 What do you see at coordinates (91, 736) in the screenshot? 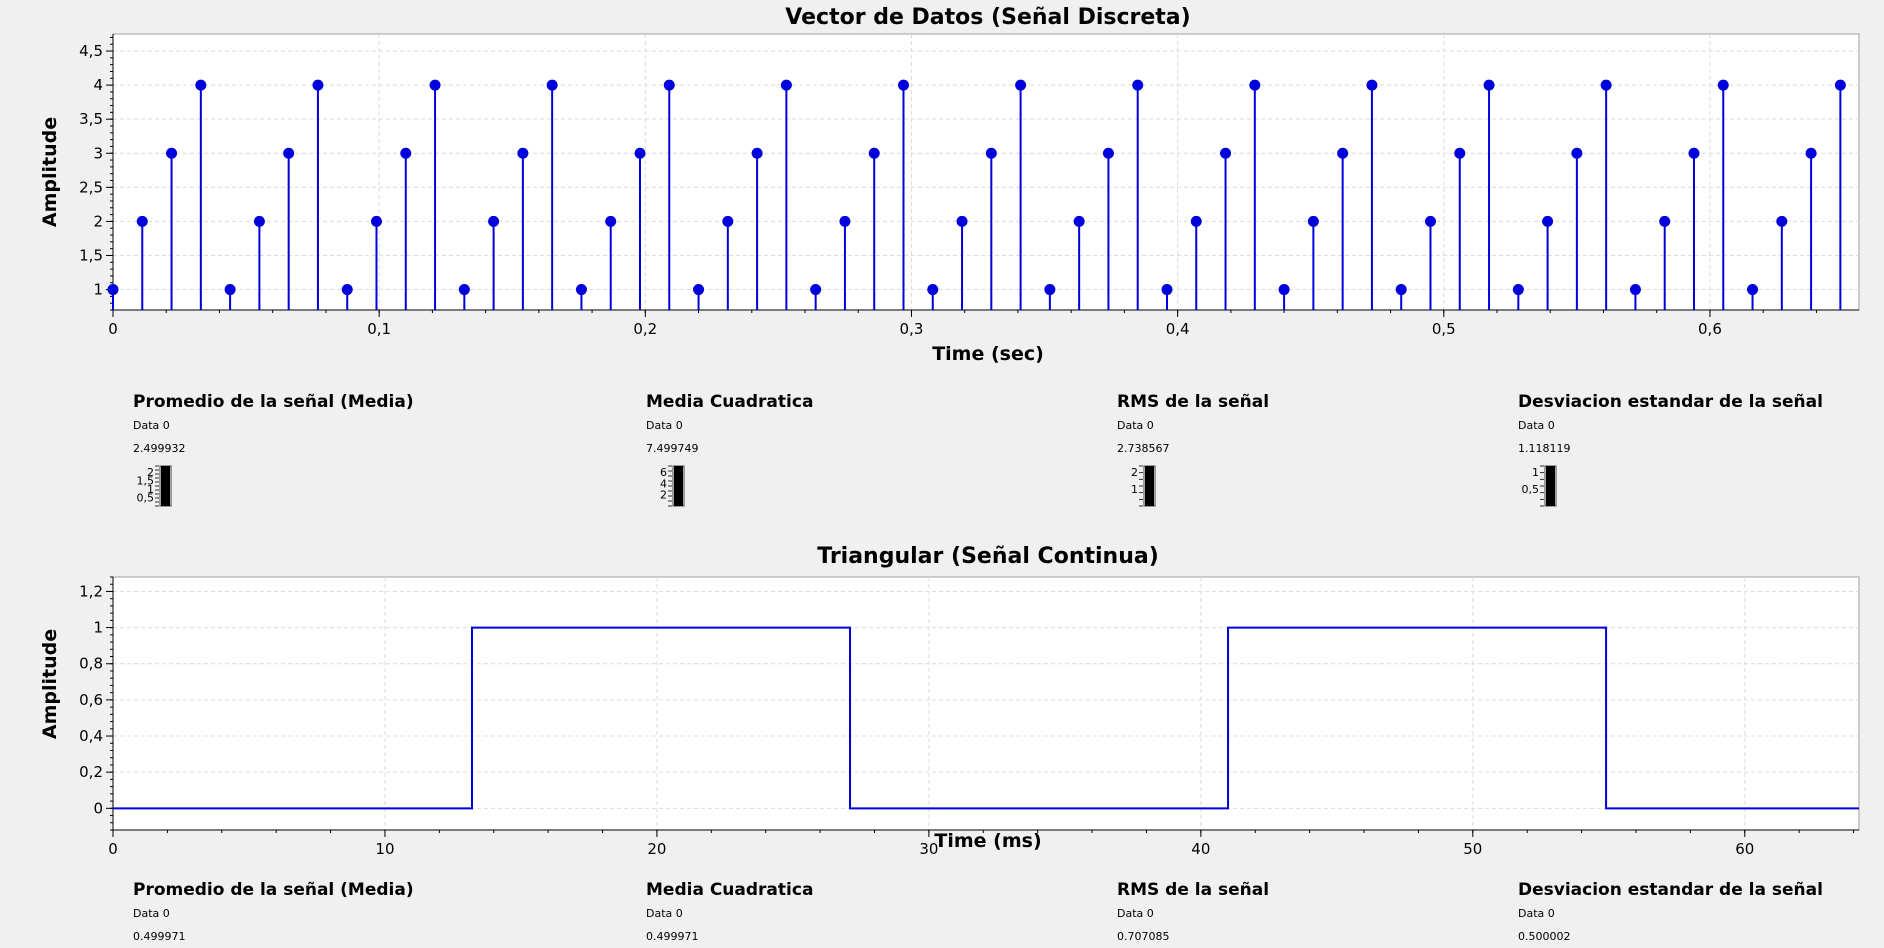
I see `y-tick-label: 0,4` at bounding box center [91, 736].